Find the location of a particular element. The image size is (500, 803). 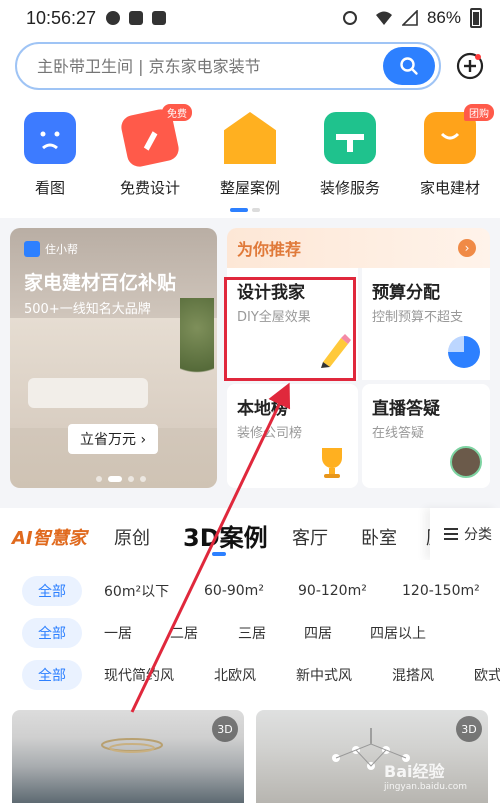

category-label: 家电建材 is located at coordinates (449, 188).